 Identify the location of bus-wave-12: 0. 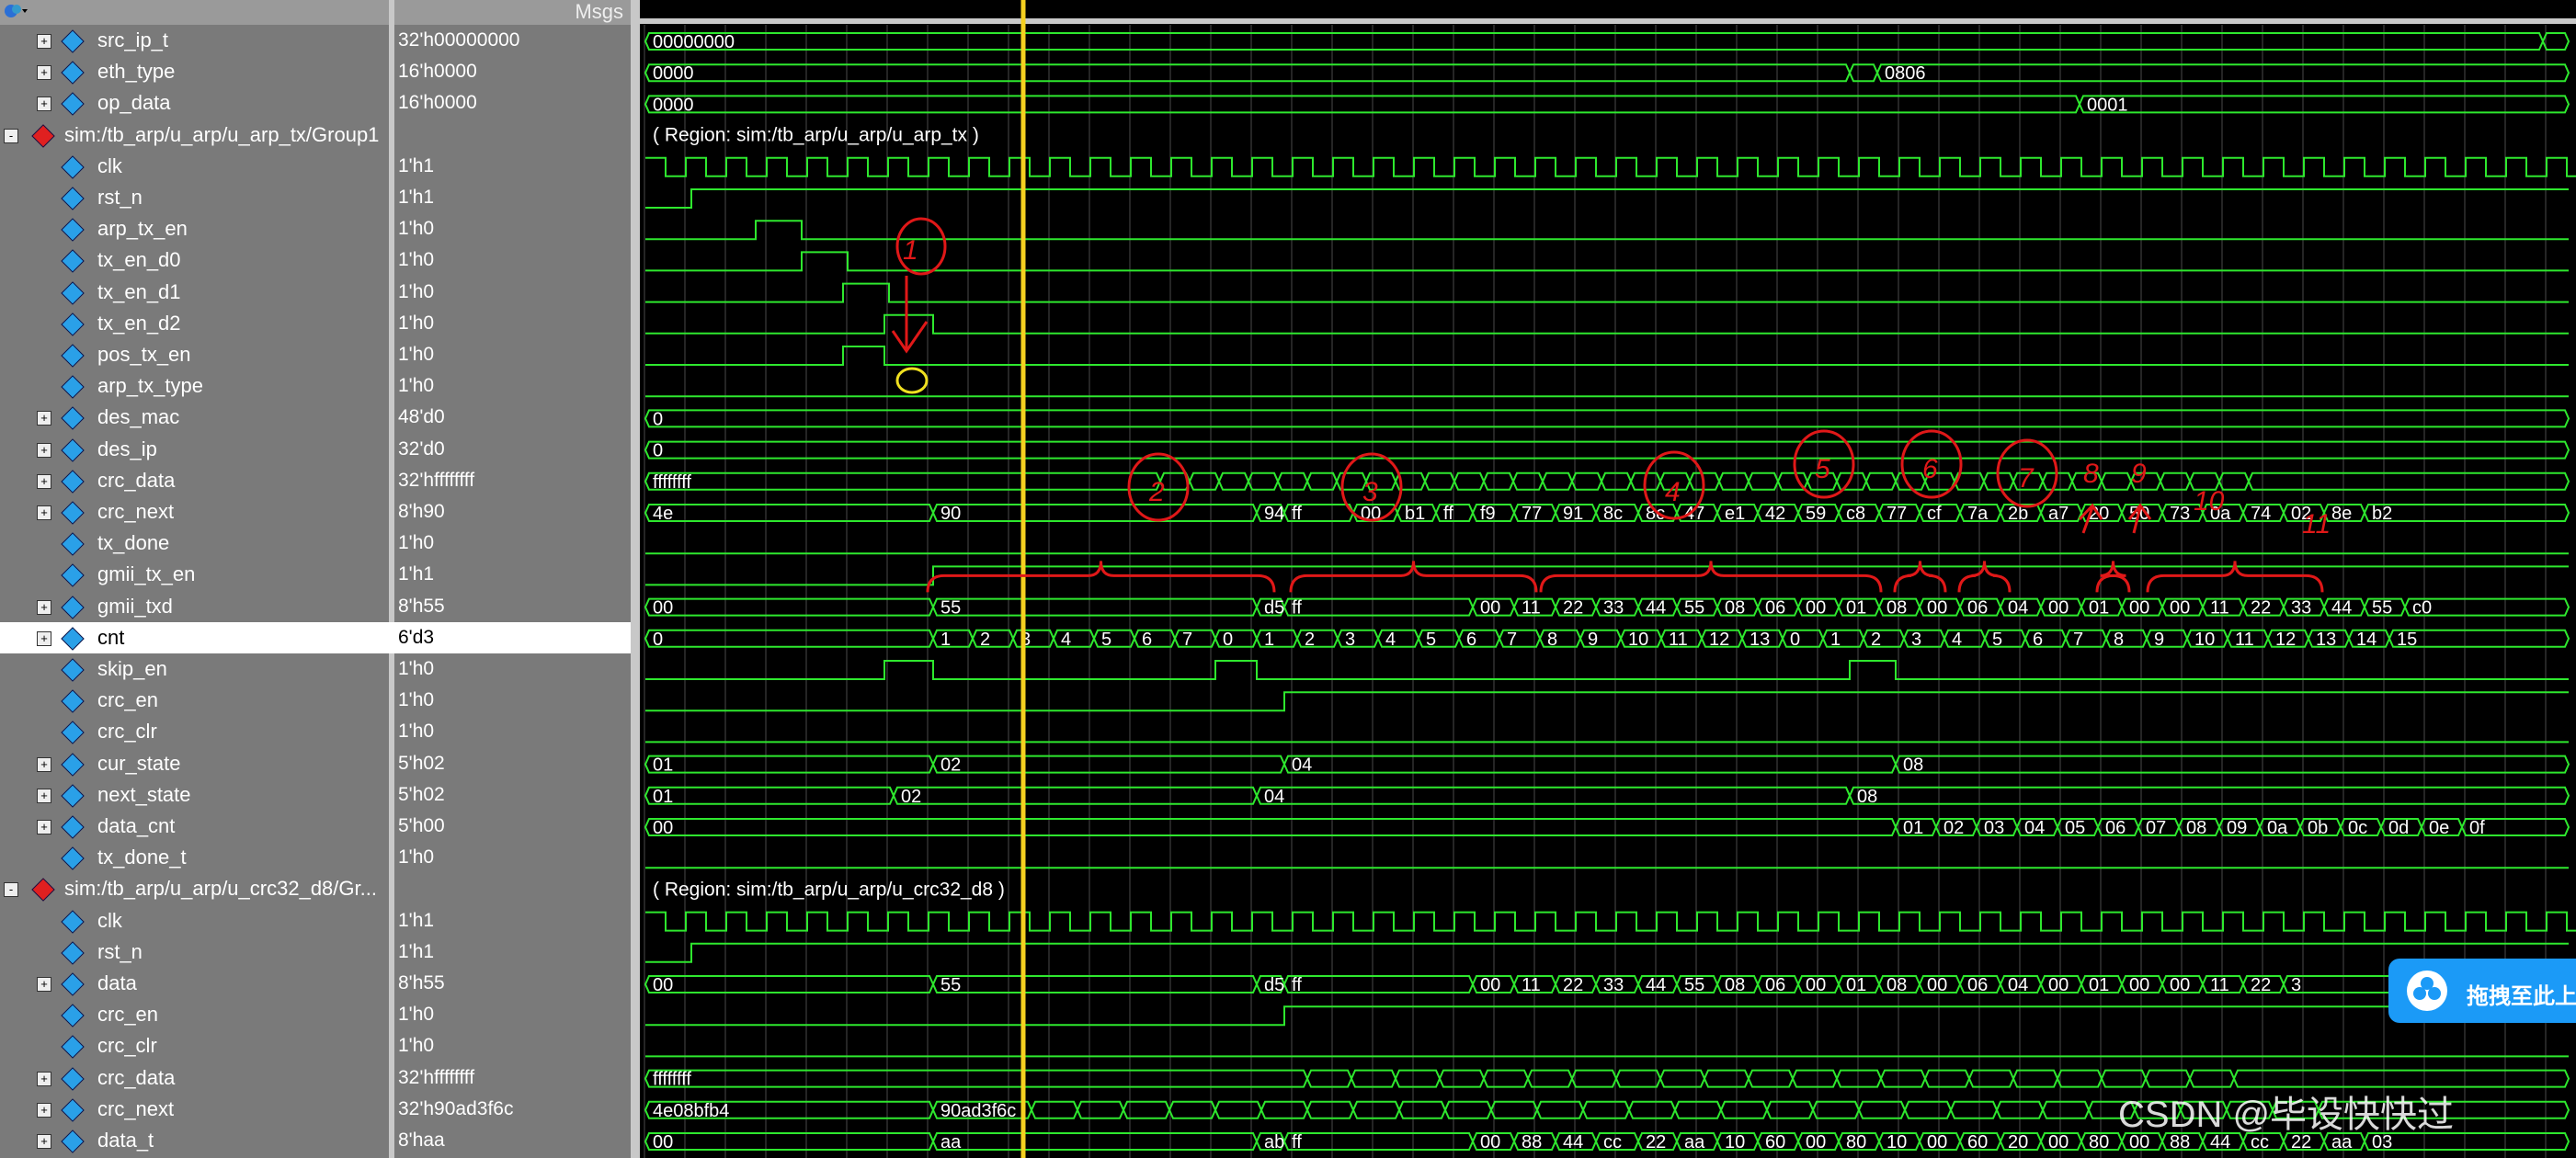
(1607, 419).